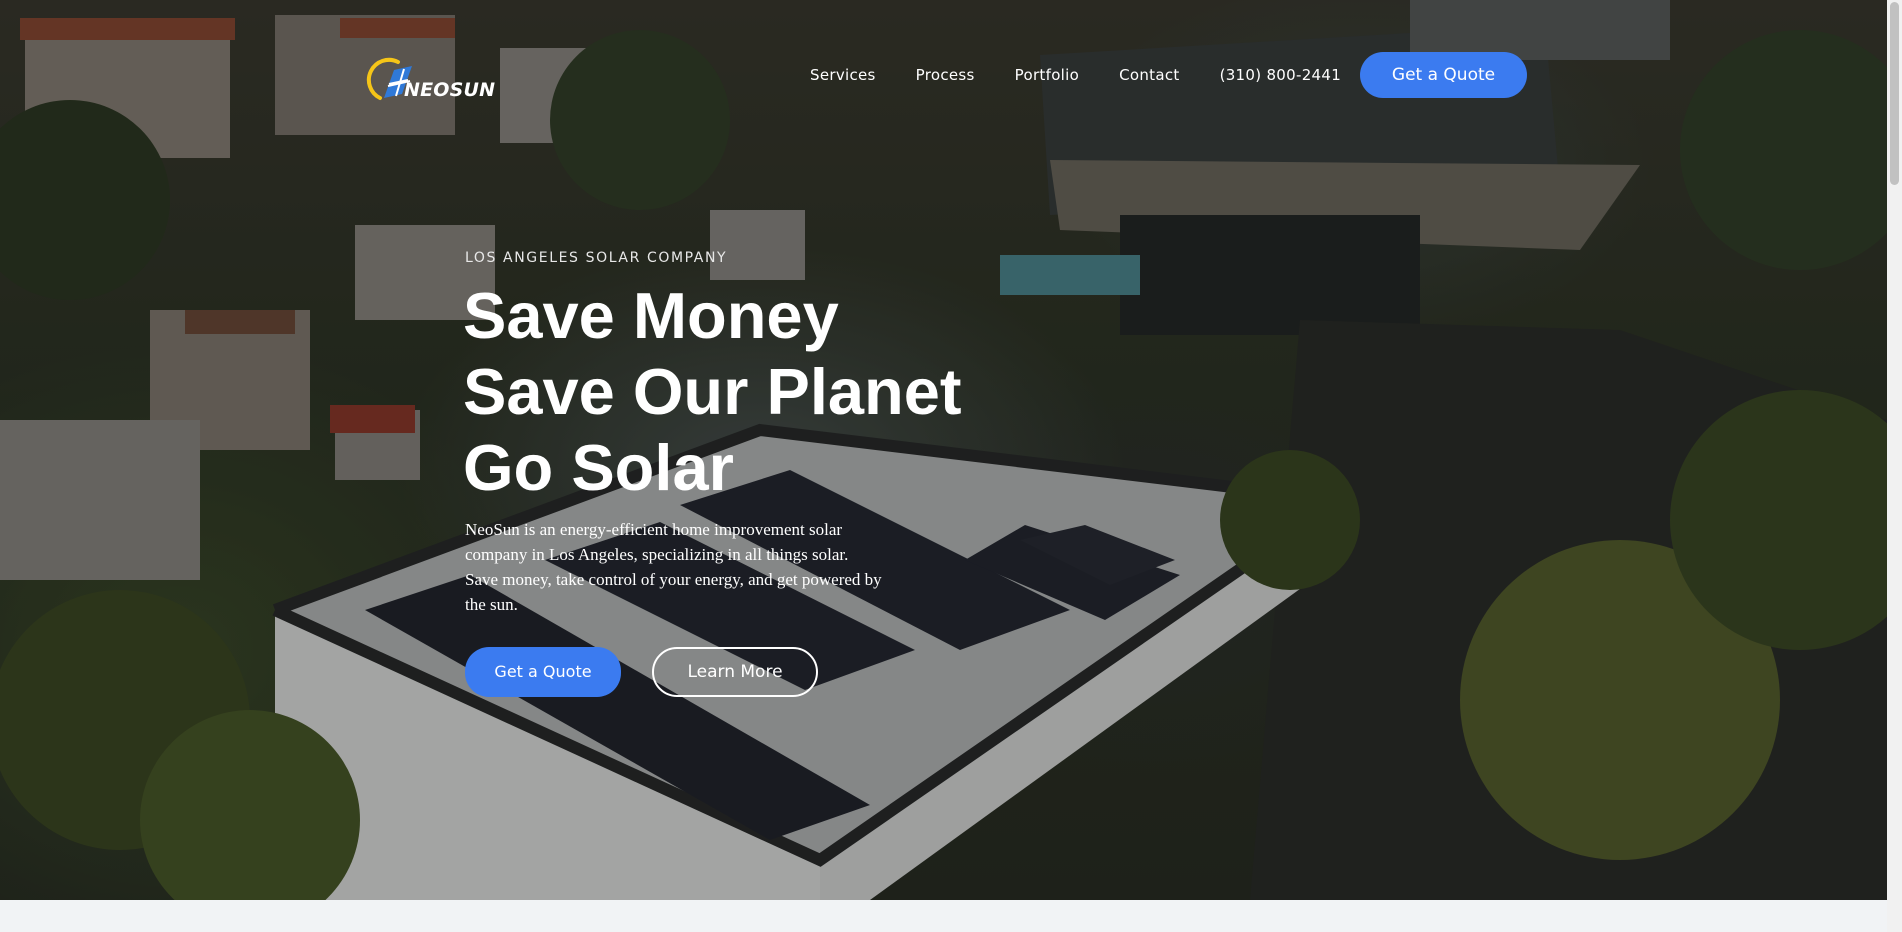 This screenshot has width=1902, height=932. I want to click on headline-line-2: Save Our Planet, so click(712, 391).